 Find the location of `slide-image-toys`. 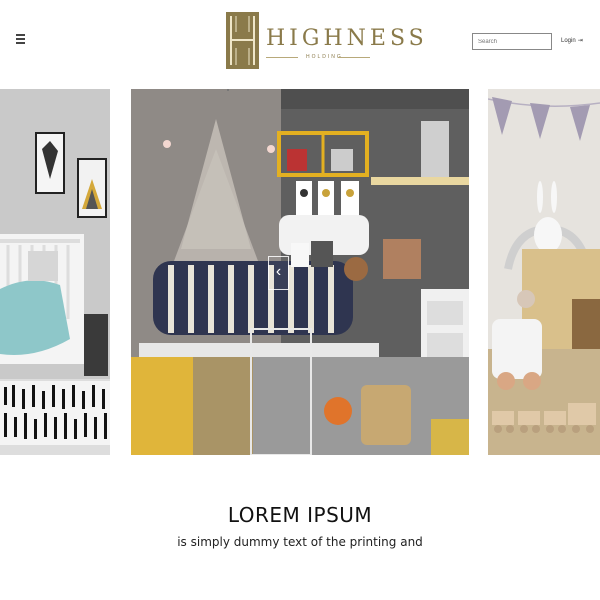

slide-image-toys is located at coordinates (544, 272).